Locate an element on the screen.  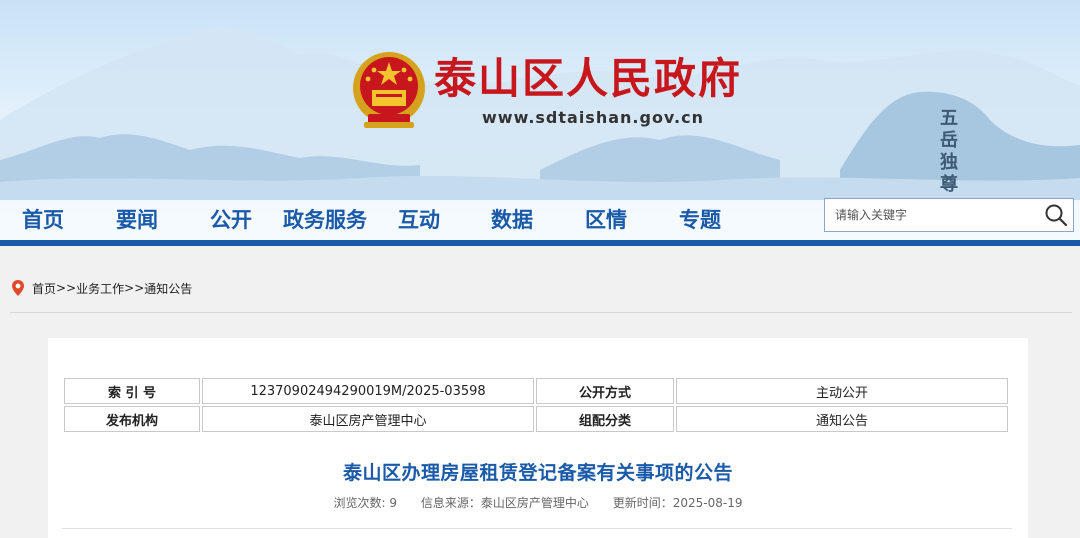
breadcrumb-section: 业务工作 is located at coordinates (100, 288).